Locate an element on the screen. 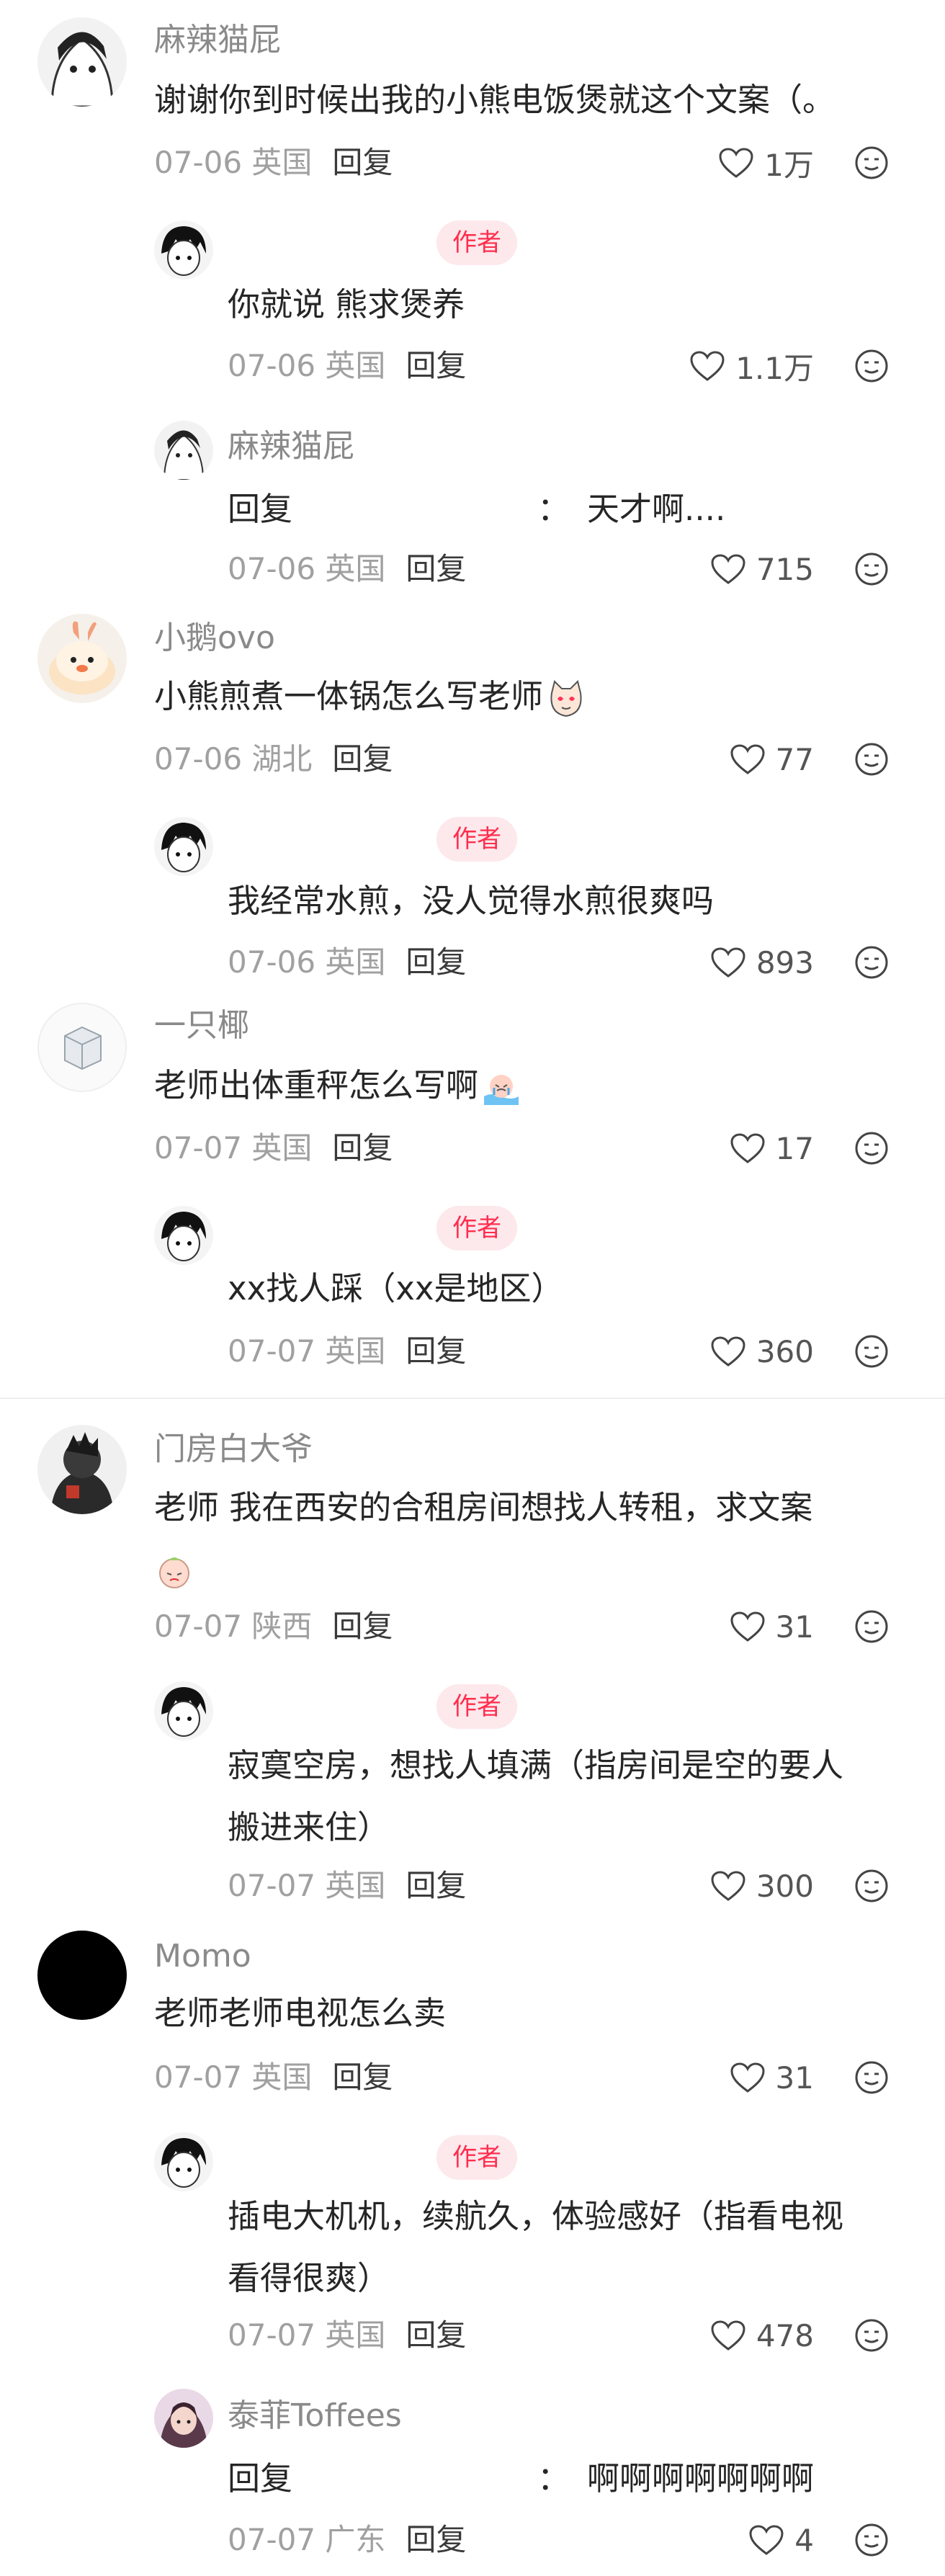 This screenshot has height=2576, width=945. like-button: 893 is located at coordinates (752, 962).